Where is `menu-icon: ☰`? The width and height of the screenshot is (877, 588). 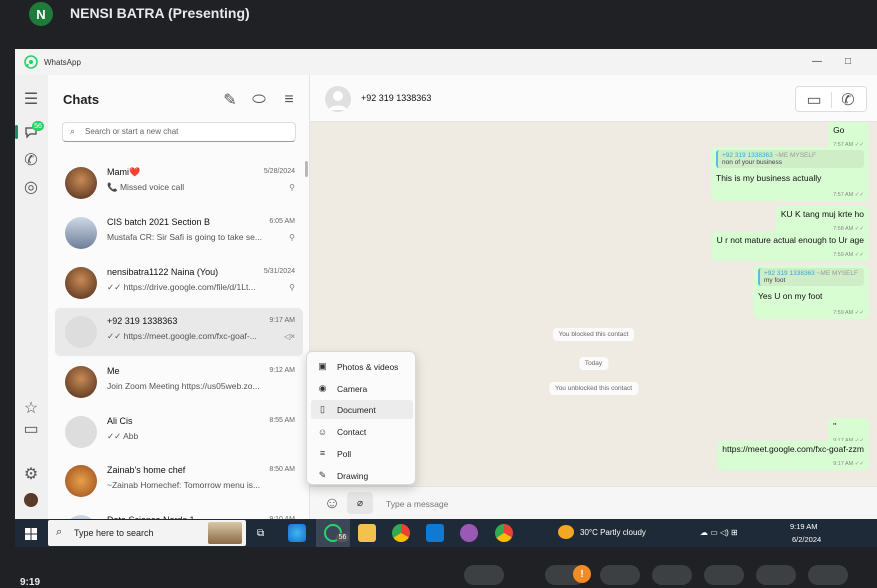 menu-icon: ☰ is located at coordinates (31, 99).